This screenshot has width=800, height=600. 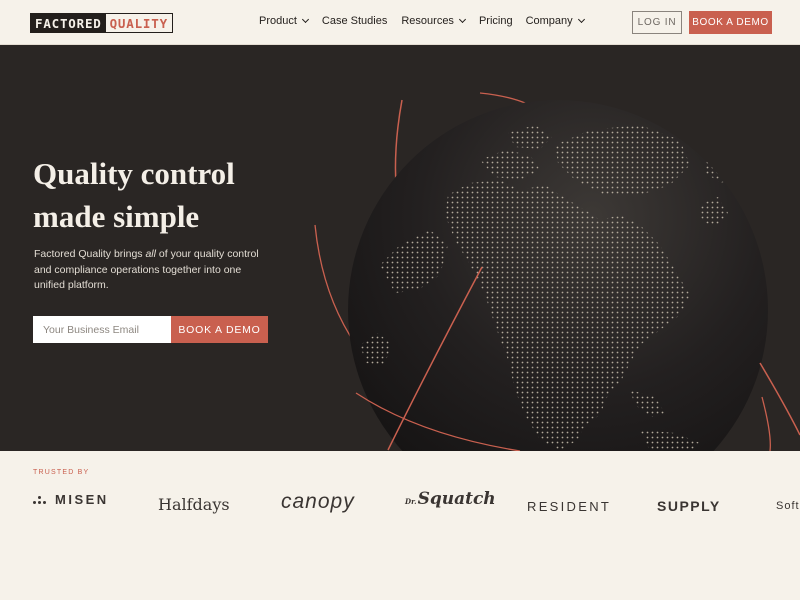 What do you see at coordinates (102, 329) in the screenshot?
I see `business-email-input` at bounding box center [102, 329].